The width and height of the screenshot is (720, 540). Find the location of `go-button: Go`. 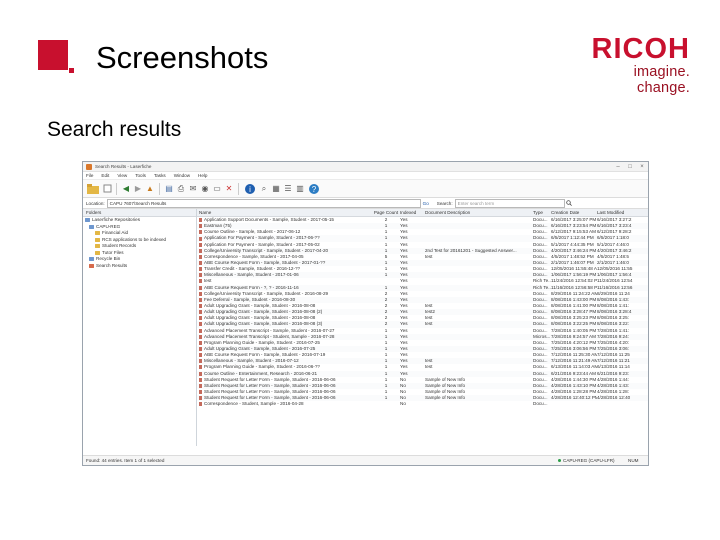

go-button: Go is located at coordinates (426, 203).